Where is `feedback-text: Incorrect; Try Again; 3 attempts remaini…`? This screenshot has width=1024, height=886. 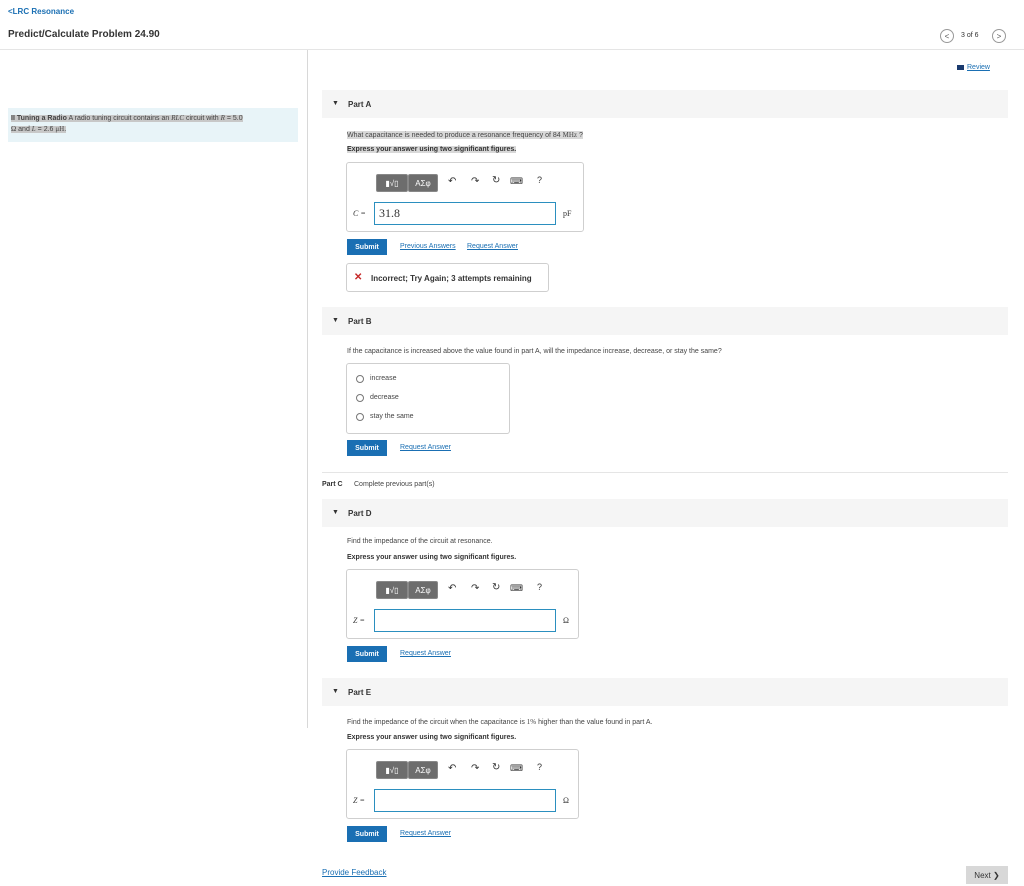
feedback-text: Incorrect; Try Again; 3 attempts remaini… is located at coordinates (451, 278).